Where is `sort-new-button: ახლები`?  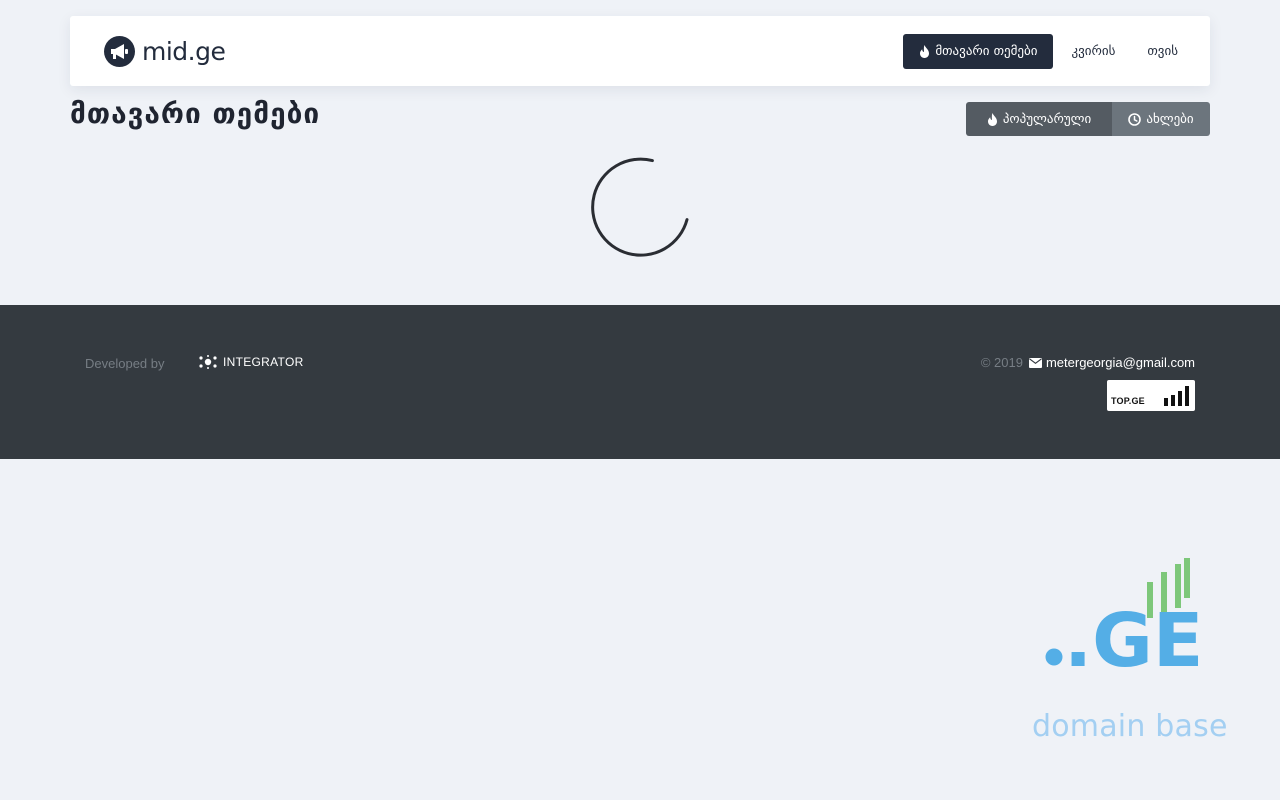
sort-new-button: ახლები is located at coordinates (1161, 119).